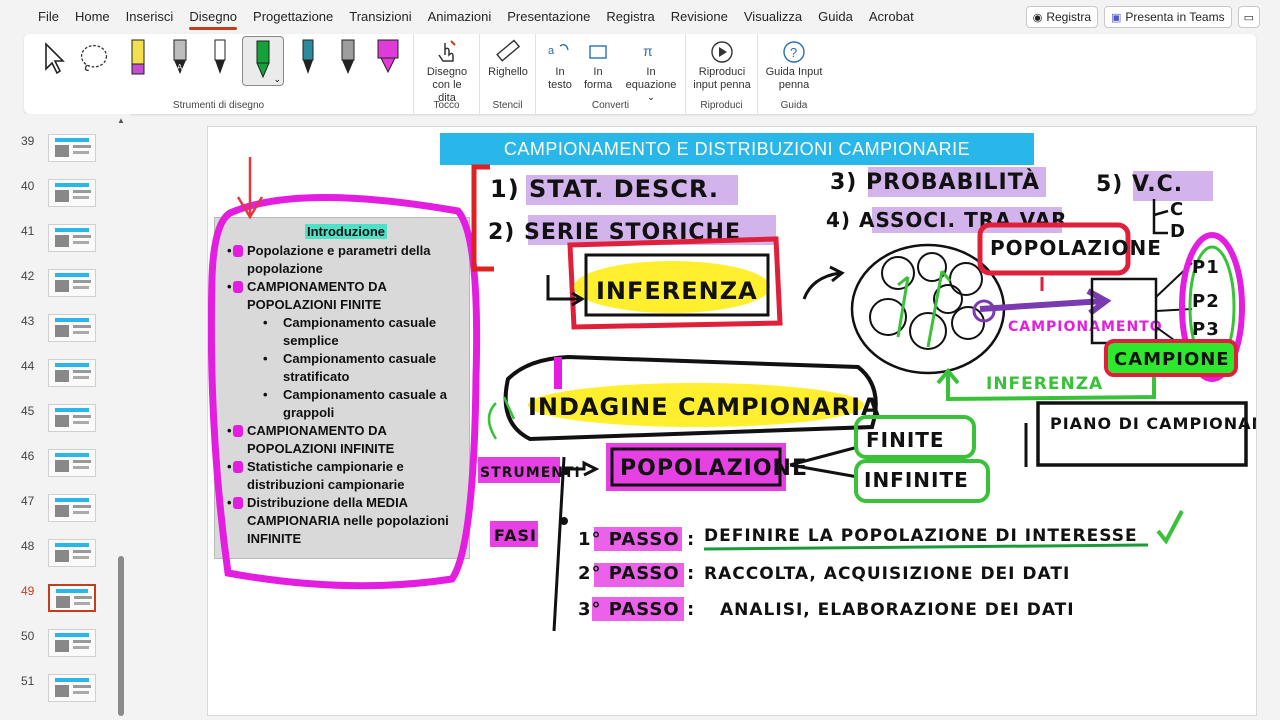  I want to click on ruler-icon, so click(508, 52).